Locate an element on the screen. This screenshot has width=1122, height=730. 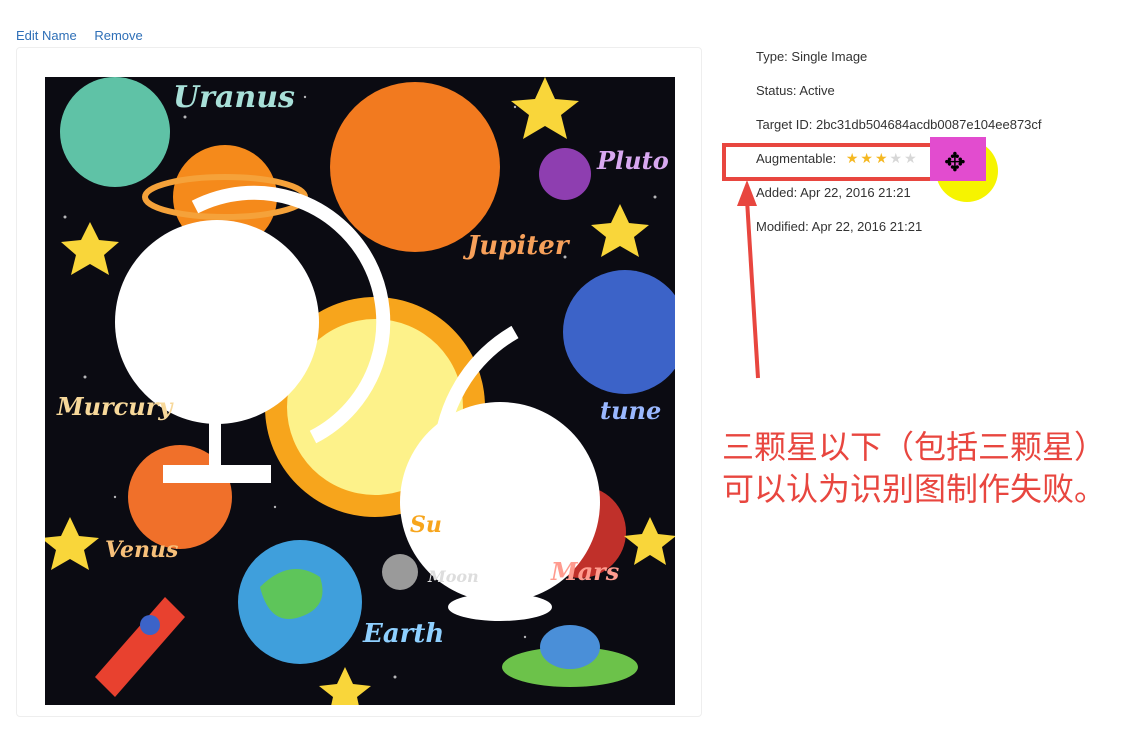
rocket-shape is located at coordinates (140, 647).